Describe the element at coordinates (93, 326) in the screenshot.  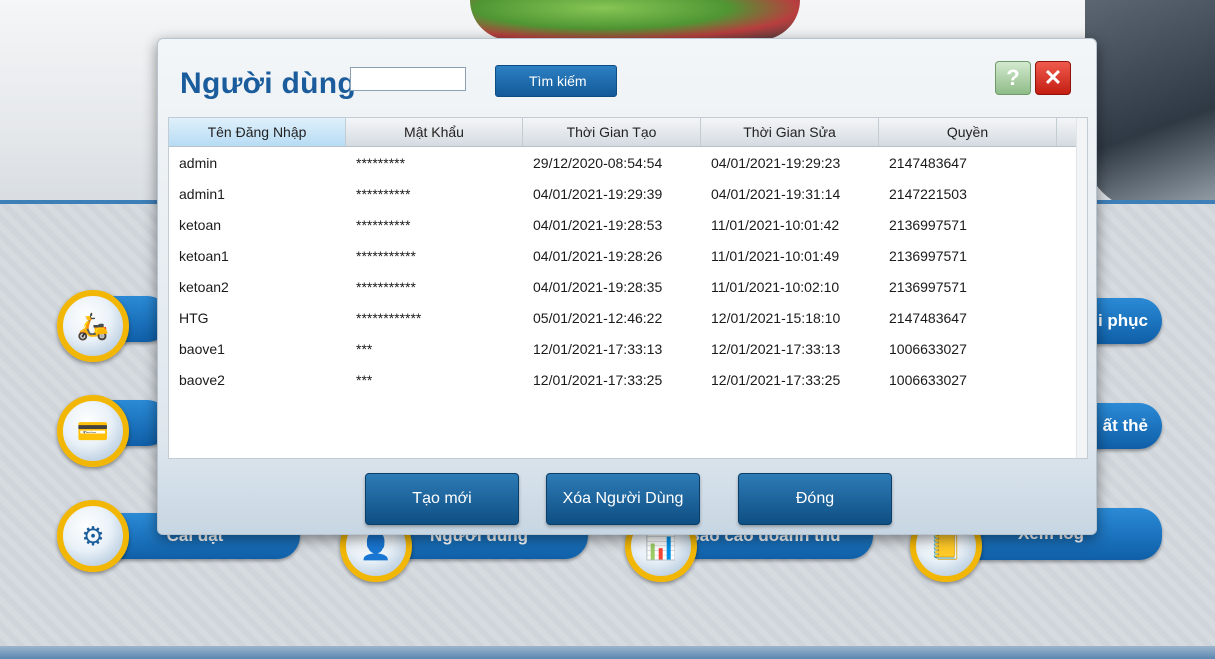
I see `scooter-icon: 🛵` at that location.